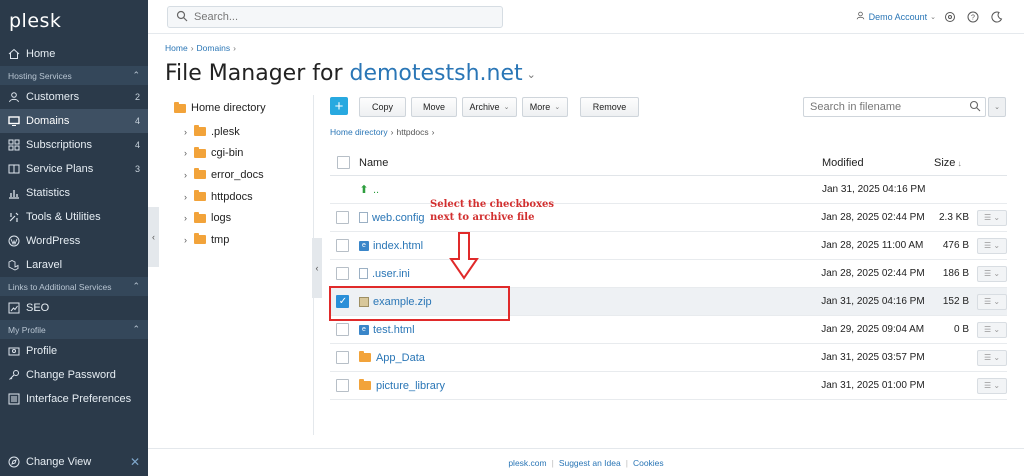 The width and height of the screenshot is (1024, 476). I want to click on key-icon, so click(14, 375).